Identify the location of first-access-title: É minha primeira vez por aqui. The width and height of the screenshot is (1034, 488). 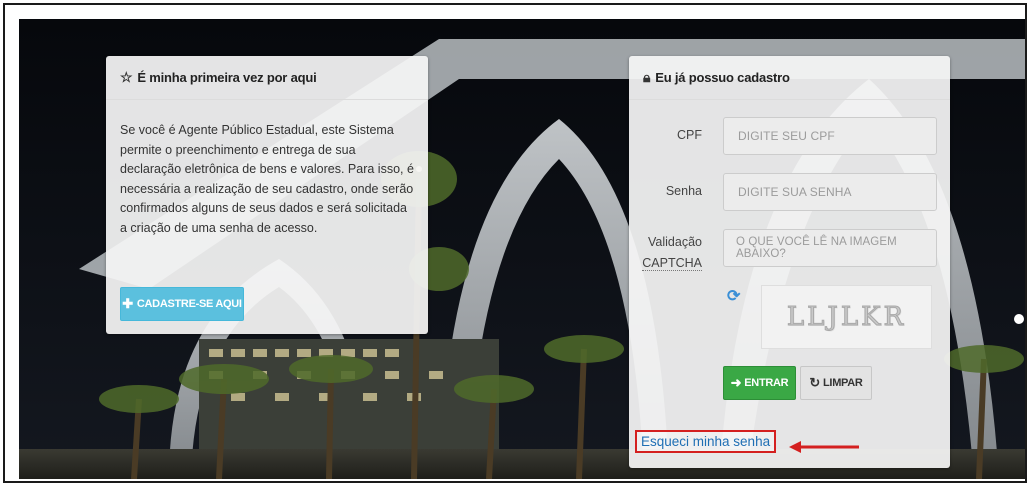
(227, 77).